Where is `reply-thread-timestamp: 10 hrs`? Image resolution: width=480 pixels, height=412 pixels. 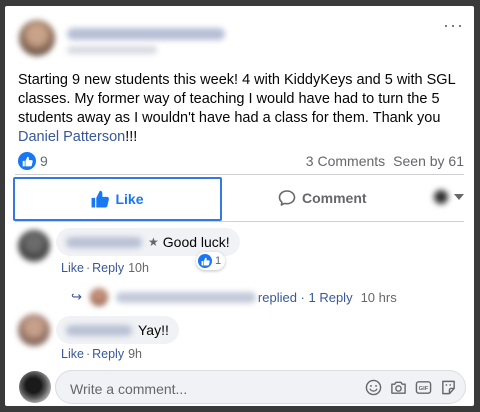
reply-thread-timestamp: 10 hrs is located at coordinates (378, 297).